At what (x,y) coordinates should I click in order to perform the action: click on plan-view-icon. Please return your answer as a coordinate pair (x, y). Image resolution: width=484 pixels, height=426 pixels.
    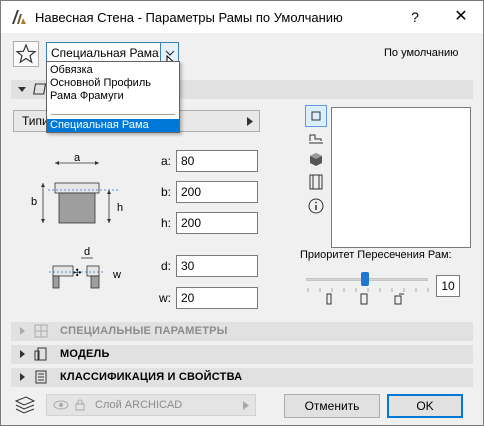
    Looking at the image, I should click on (316, 116).